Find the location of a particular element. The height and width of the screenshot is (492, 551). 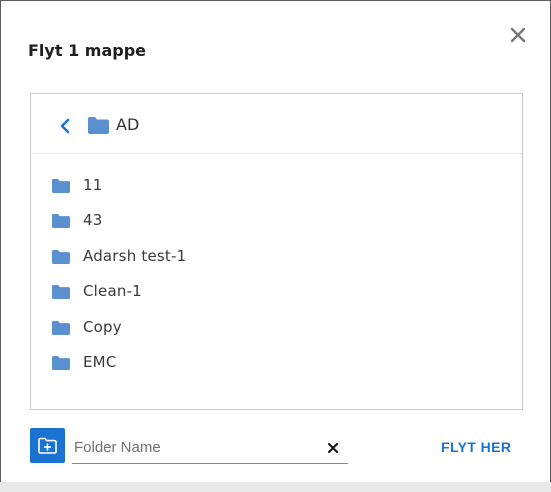

chevron-left-icon is located at coordinates (65, 126).